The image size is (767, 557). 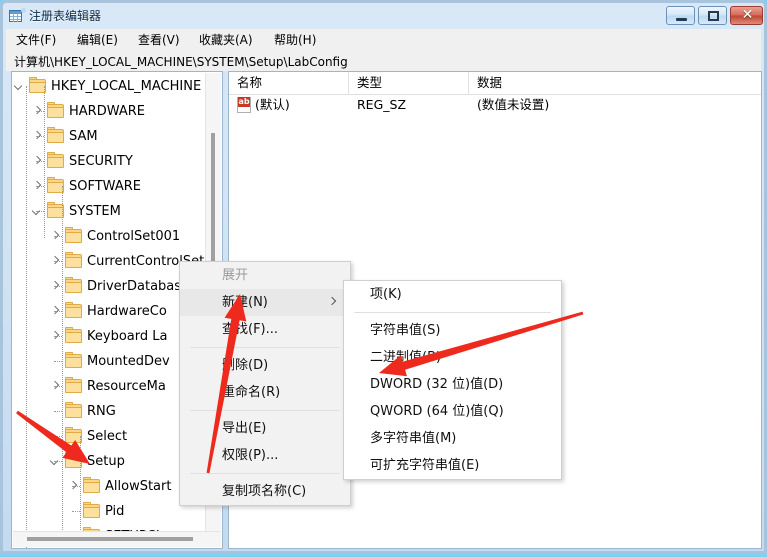 I want to click on list-column-headers: 名称 类型 数据, so click(x=495, y=83).